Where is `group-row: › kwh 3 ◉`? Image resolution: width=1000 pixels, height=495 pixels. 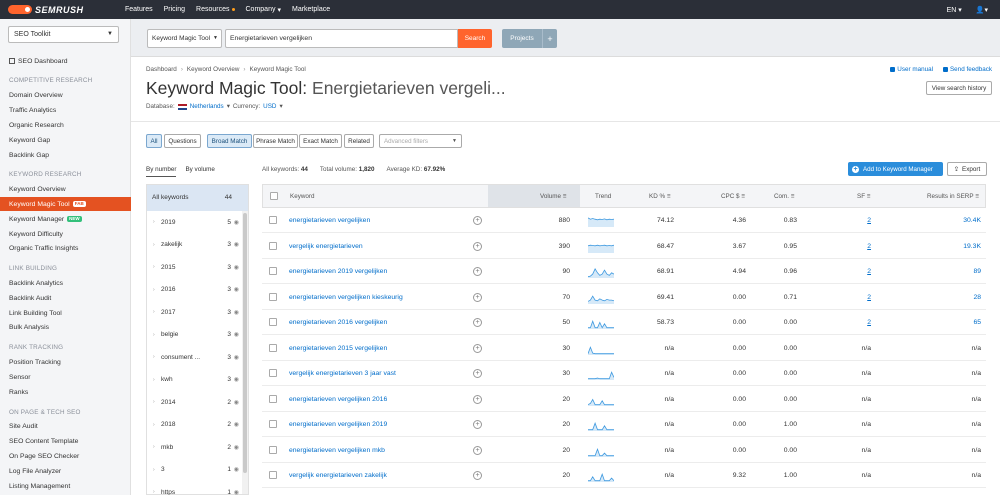
group-row: › kwh 3 ◉ is located at coordinates (194, 380).